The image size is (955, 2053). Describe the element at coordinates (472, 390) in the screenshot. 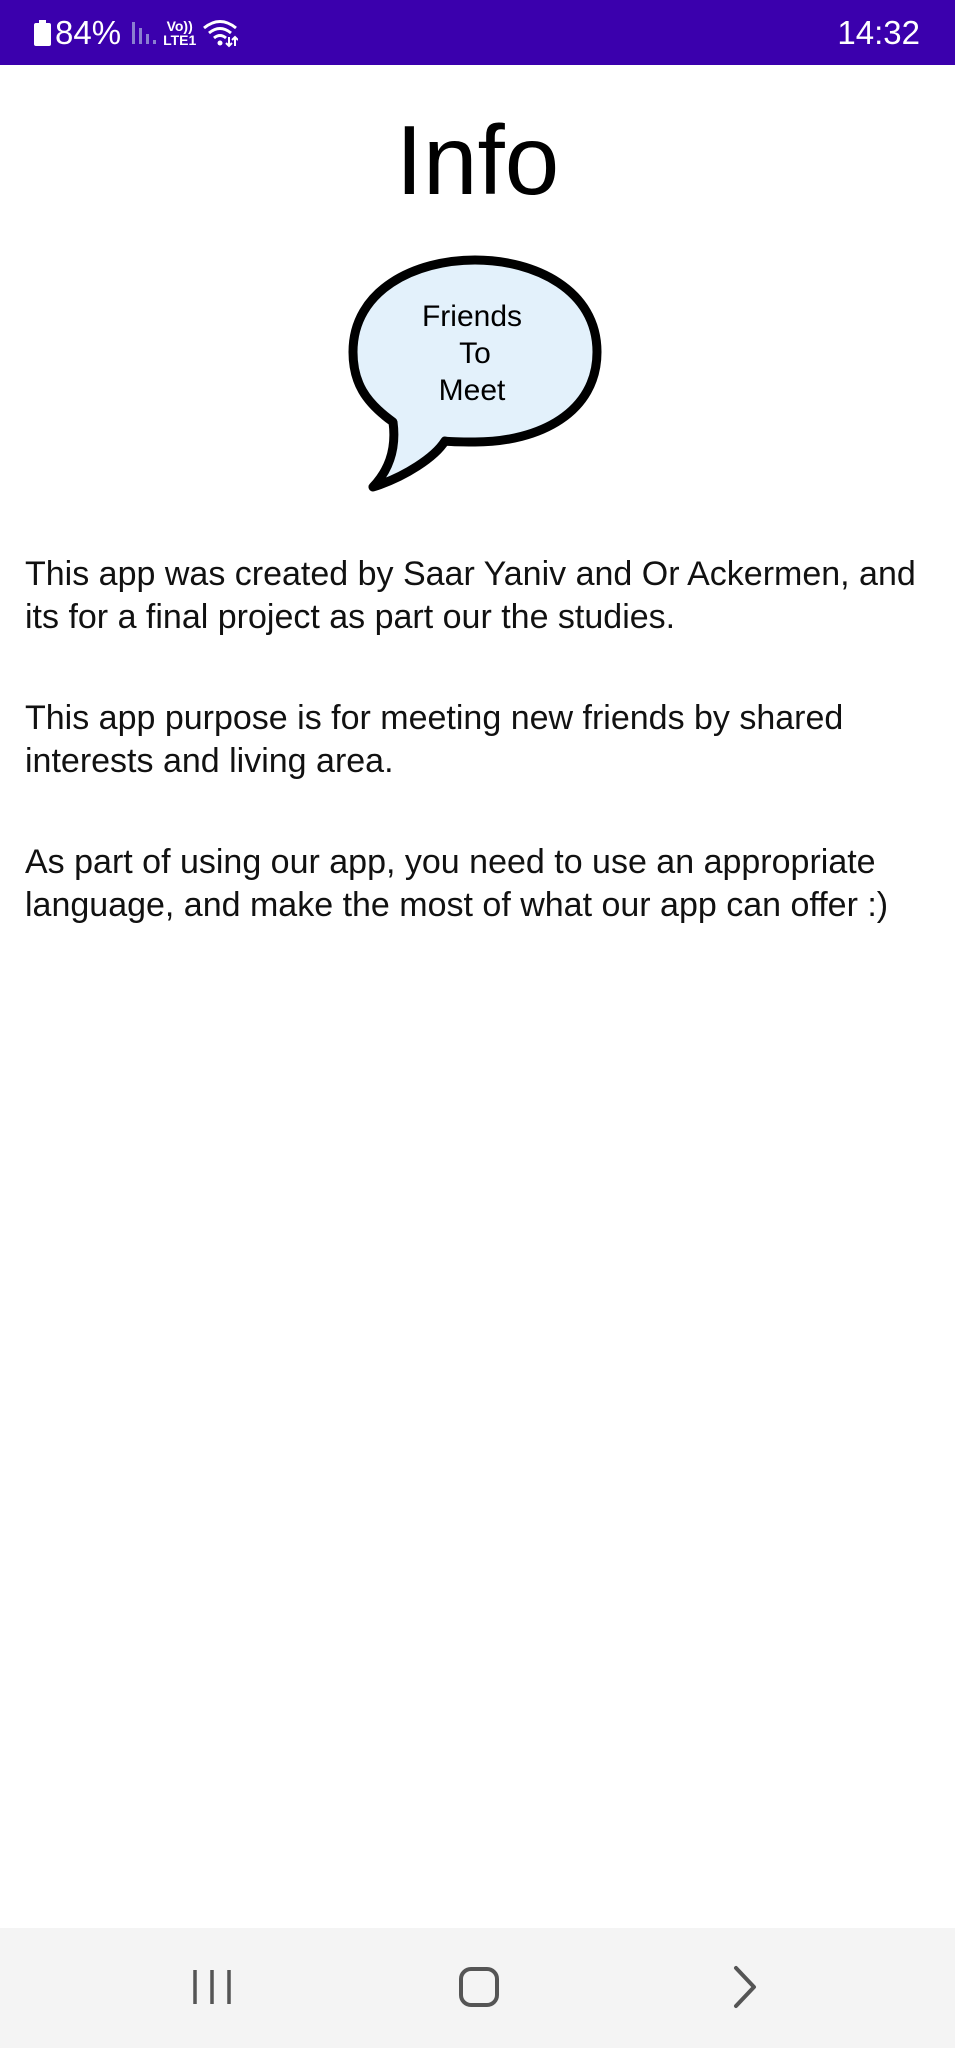

I see `logo-line-meet: Meet` at that location.